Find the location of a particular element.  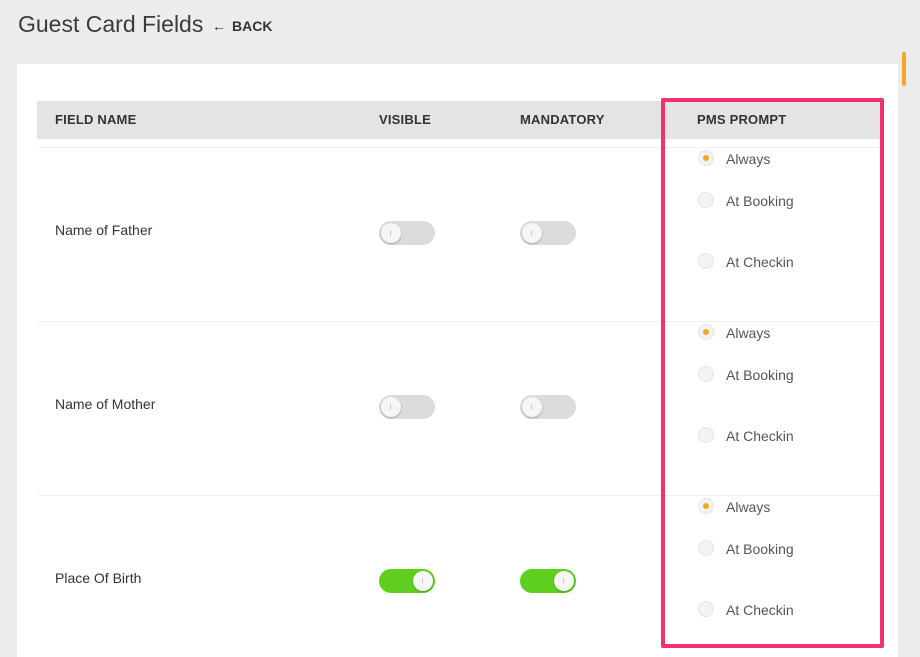

page-header: Guest Card Fields ← BACK is located at coordinates (460, 27).